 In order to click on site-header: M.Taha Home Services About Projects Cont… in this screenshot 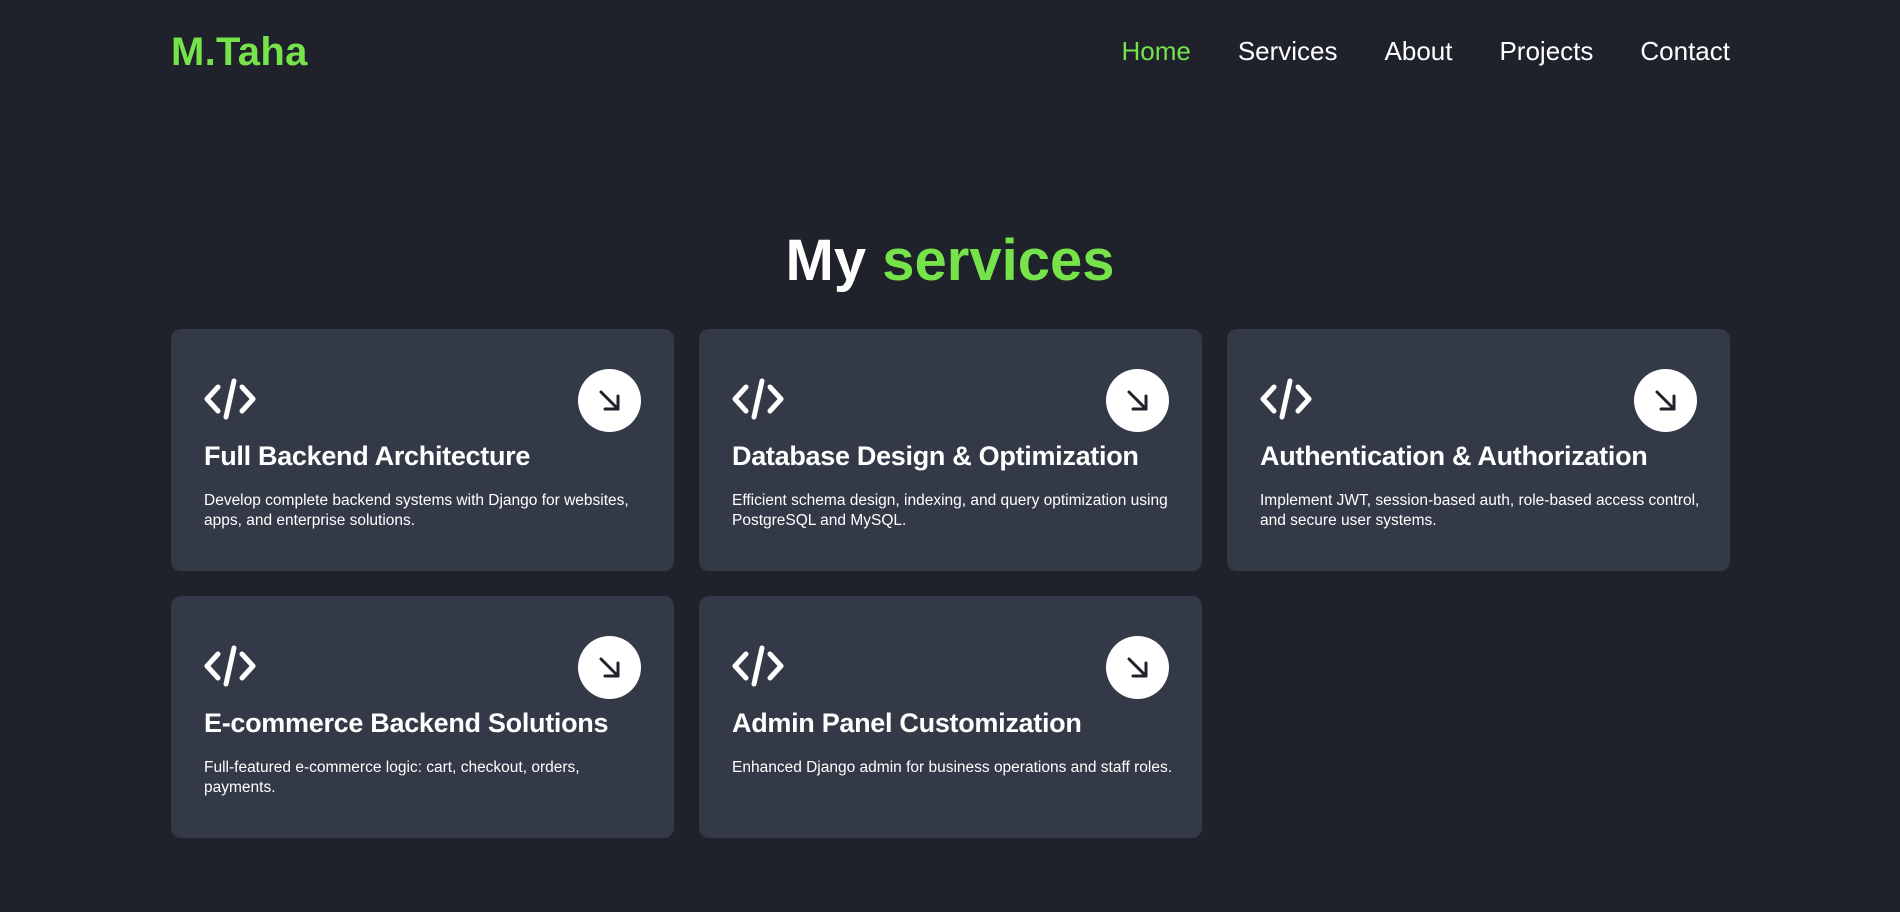, I will do `click(950, 53)`.